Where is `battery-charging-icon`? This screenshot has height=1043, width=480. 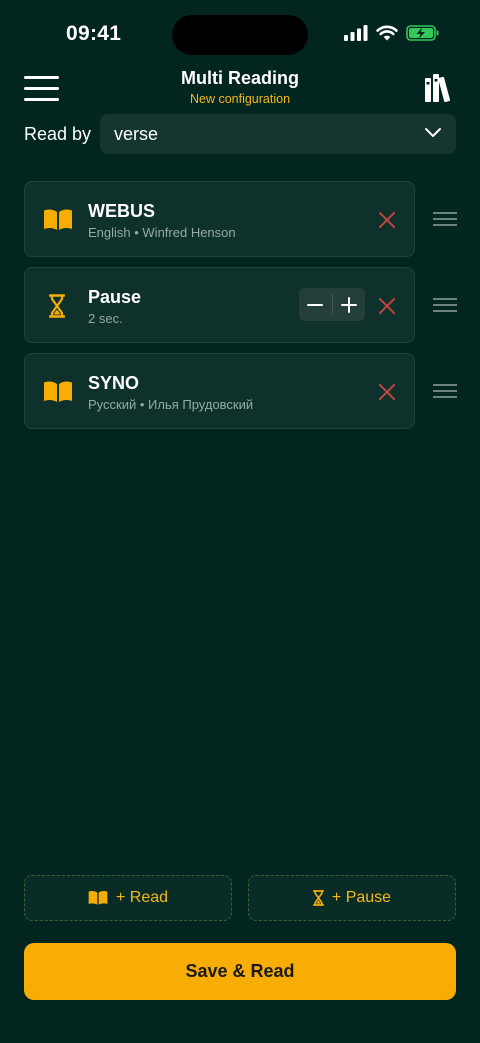
battery-charging-icon is located at coordinates (422, 33).